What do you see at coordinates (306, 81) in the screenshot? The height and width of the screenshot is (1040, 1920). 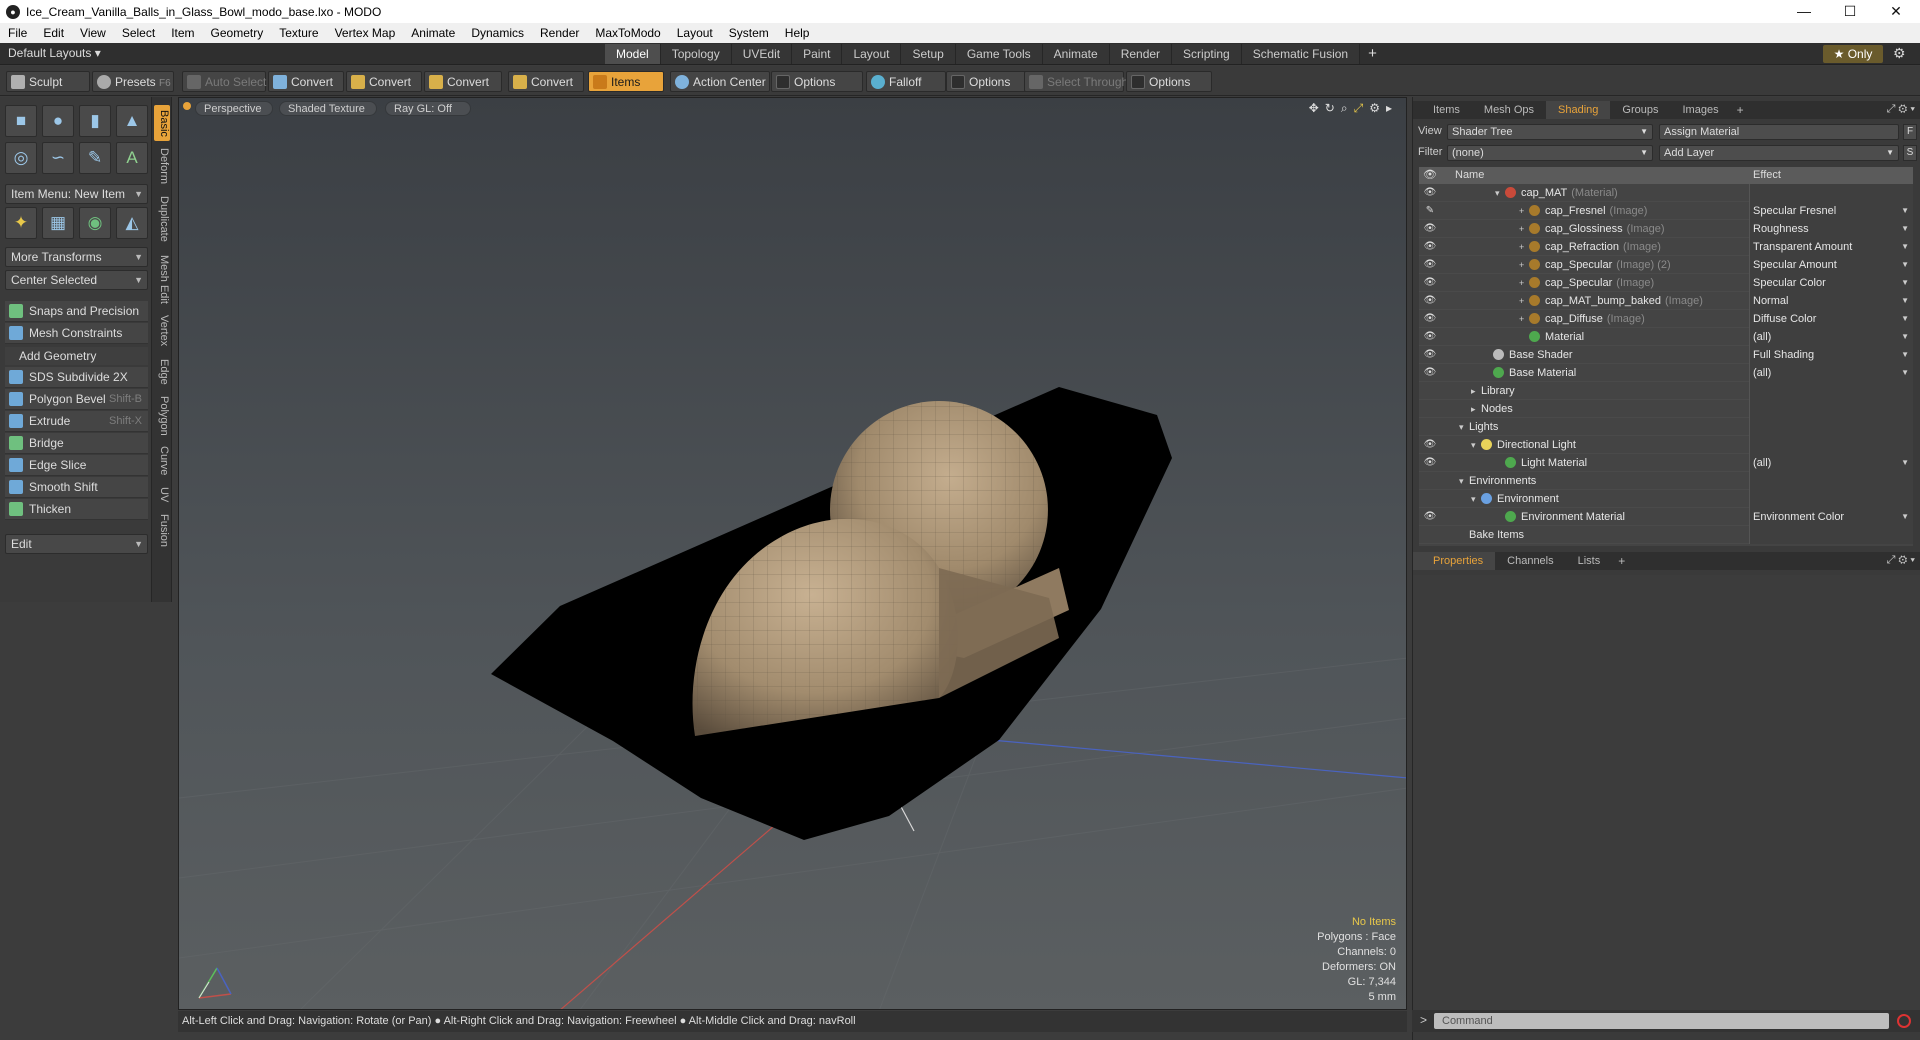 I see `convert-button-1: Convert` at bounding box center [306, 81].